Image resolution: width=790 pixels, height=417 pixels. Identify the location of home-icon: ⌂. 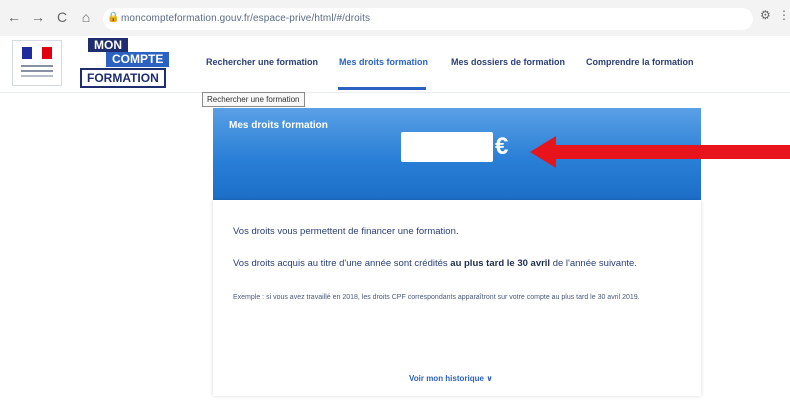
(86, 17).